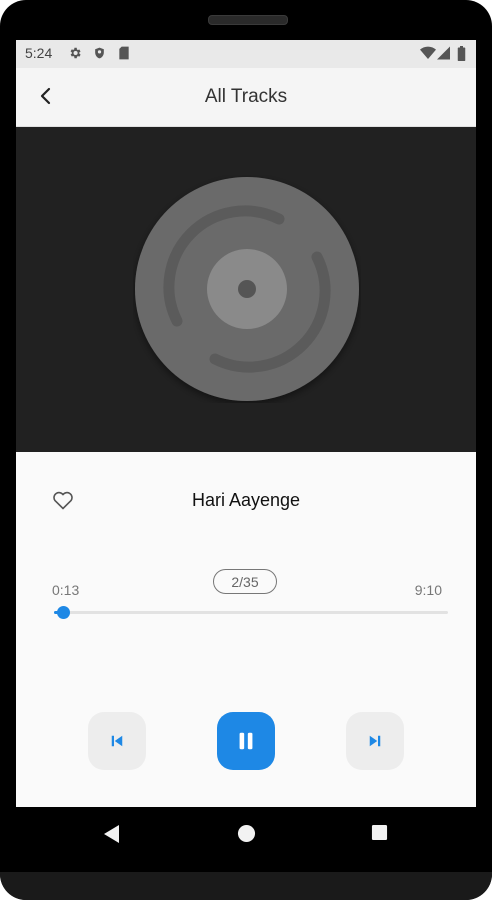 This screenshot has width=492, height=900. Describe the element at coordinates (379, 832) in the screenshot. I see `recents-square-icon` at that location.